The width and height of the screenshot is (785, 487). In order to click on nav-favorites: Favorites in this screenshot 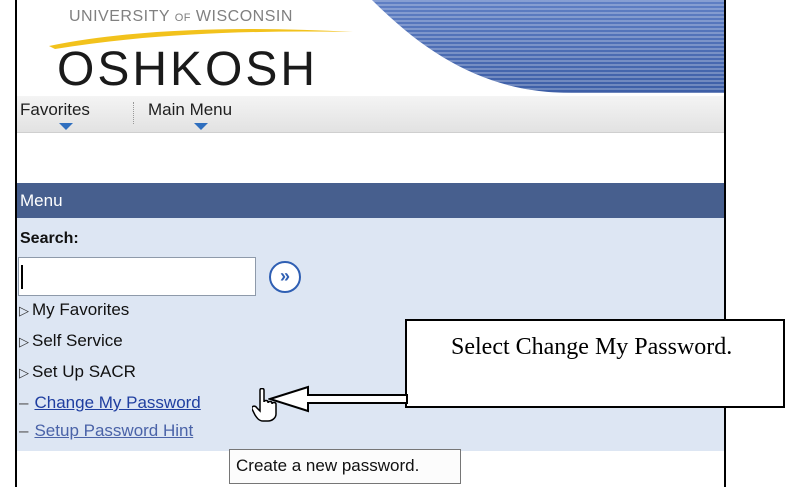, I will do `click(55, 110)`.